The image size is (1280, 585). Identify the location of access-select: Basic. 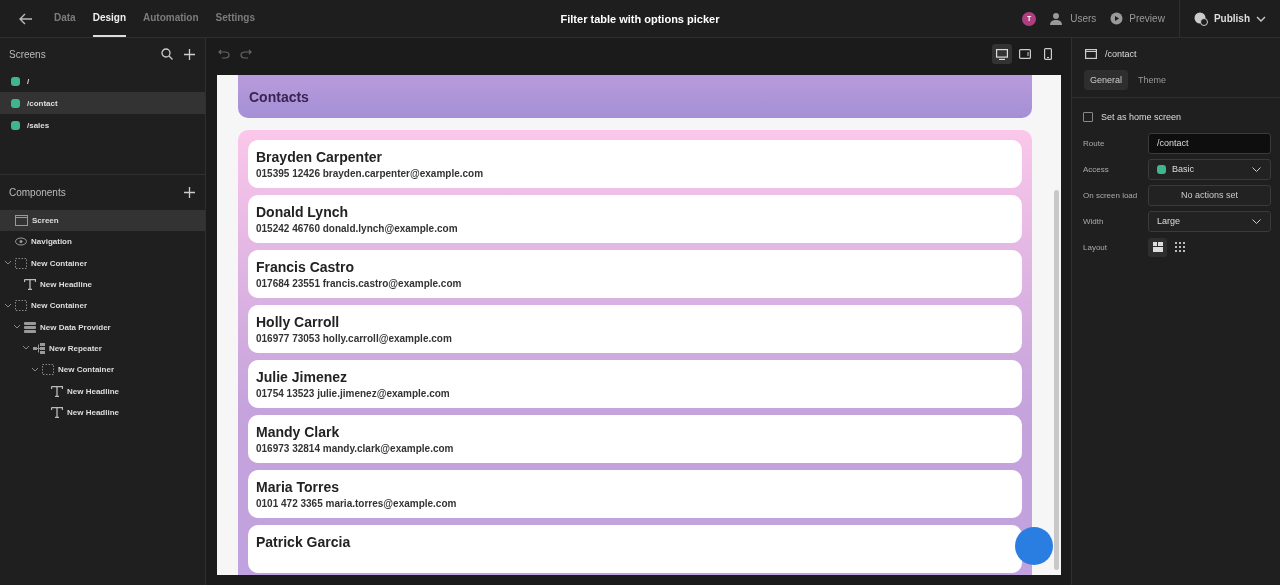
(1209, 169).